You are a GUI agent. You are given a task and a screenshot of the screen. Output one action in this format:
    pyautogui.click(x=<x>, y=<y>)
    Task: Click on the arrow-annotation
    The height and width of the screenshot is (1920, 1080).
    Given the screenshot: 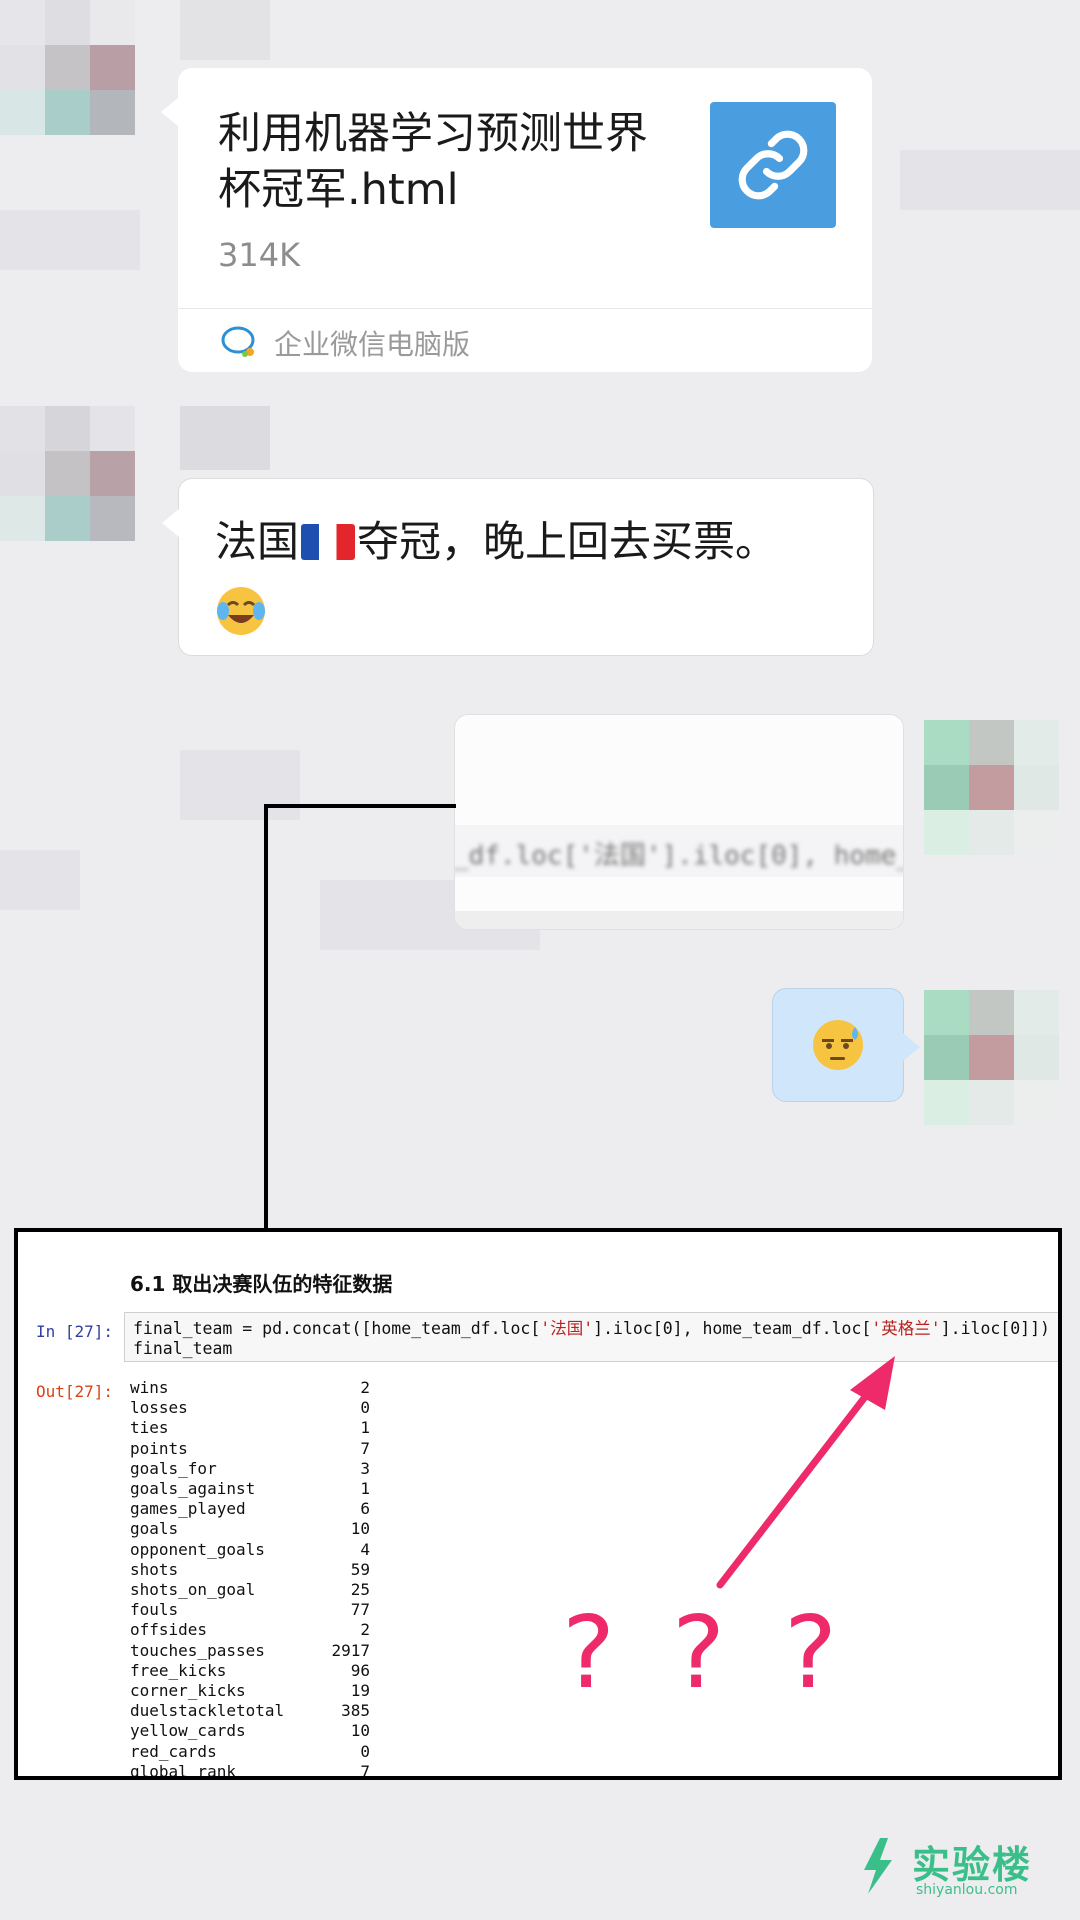 What is the action you would take?
    pyautogui.click(x=805, y=1472)
    